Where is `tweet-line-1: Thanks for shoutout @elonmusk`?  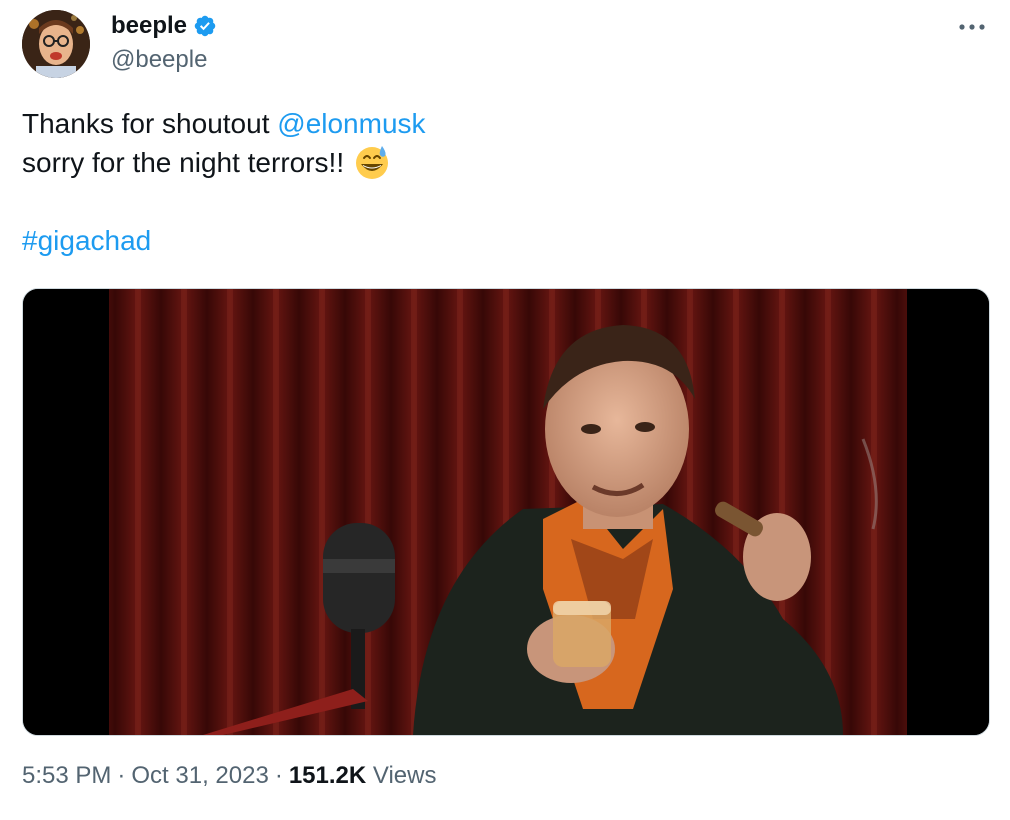
tweet-line-1: Thanks for shoutout @elonmusk is located at coordinates (502, 123).